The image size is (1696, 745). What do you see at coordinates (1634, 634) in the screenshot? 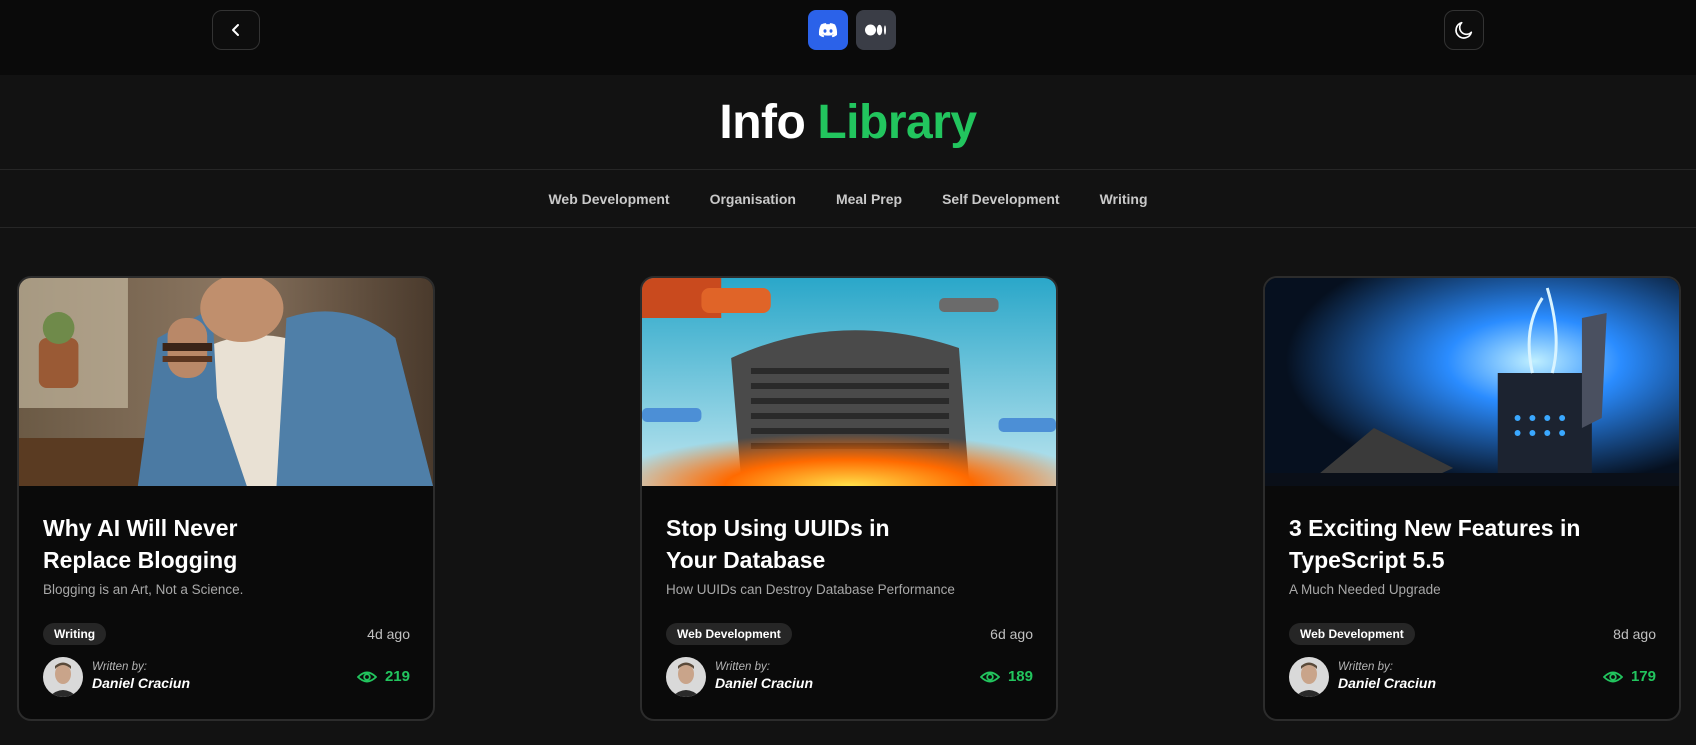
I see `post-date: 8d ago` at bounding box center [1634, 634].